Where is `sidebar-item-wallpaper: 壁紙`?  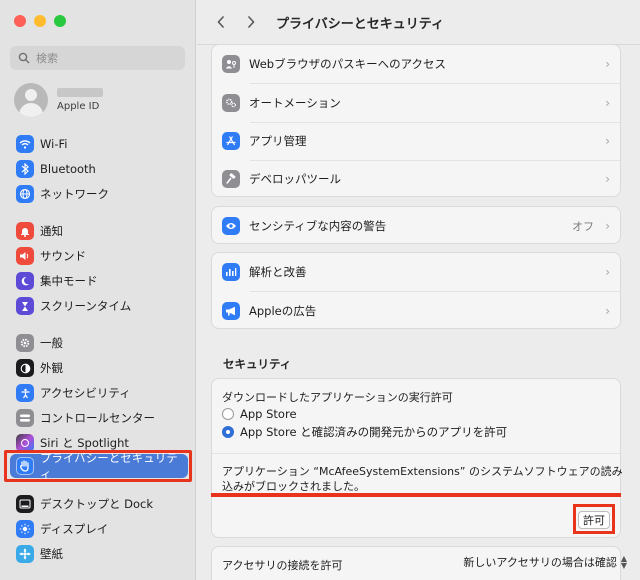
sidebar-item-wallpaper: 壁紙 is located at coordinates (99, 554).